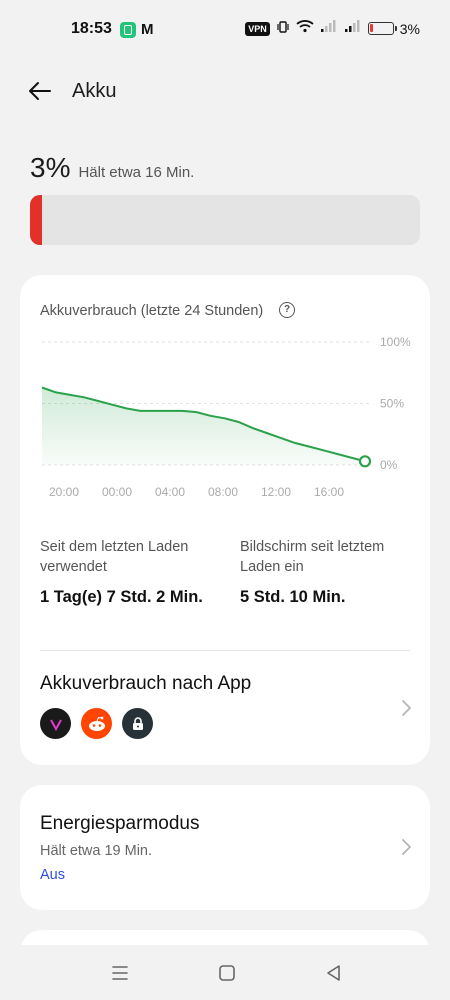 This screenshot has width=450, height=1000. Describe the element at coordinates (276, 492) in the screenshot. I see `x-tick-label: 12:00` at that location.